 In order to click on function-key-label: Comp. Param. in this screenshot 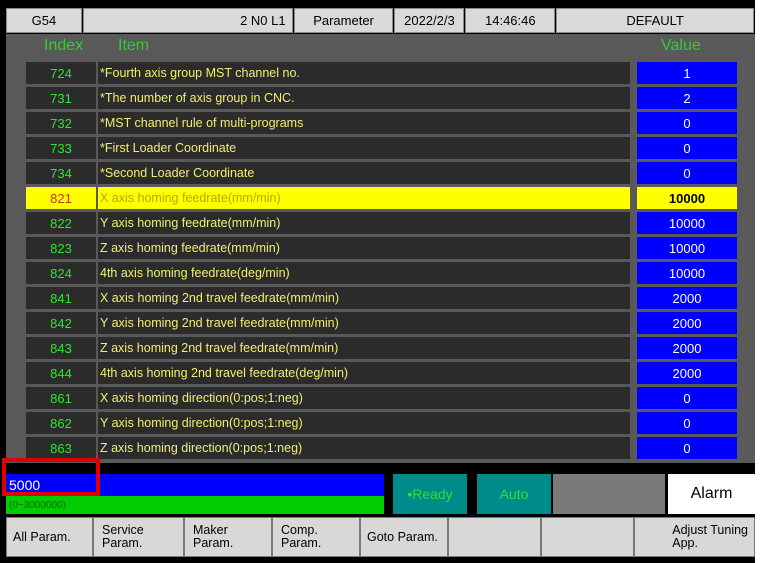, I will do `click(301, 537)`.